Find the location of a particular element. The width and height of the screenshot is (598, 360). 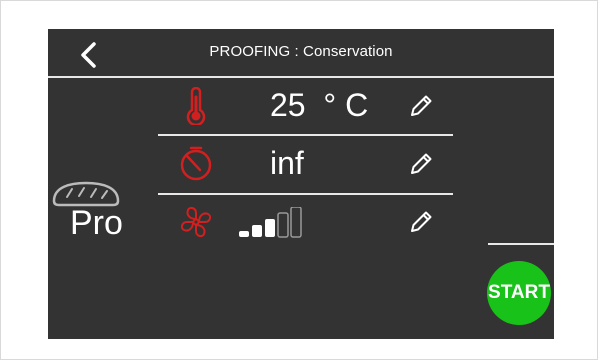

temperature-row: 25 ° C is located at coordinates (305, 105).